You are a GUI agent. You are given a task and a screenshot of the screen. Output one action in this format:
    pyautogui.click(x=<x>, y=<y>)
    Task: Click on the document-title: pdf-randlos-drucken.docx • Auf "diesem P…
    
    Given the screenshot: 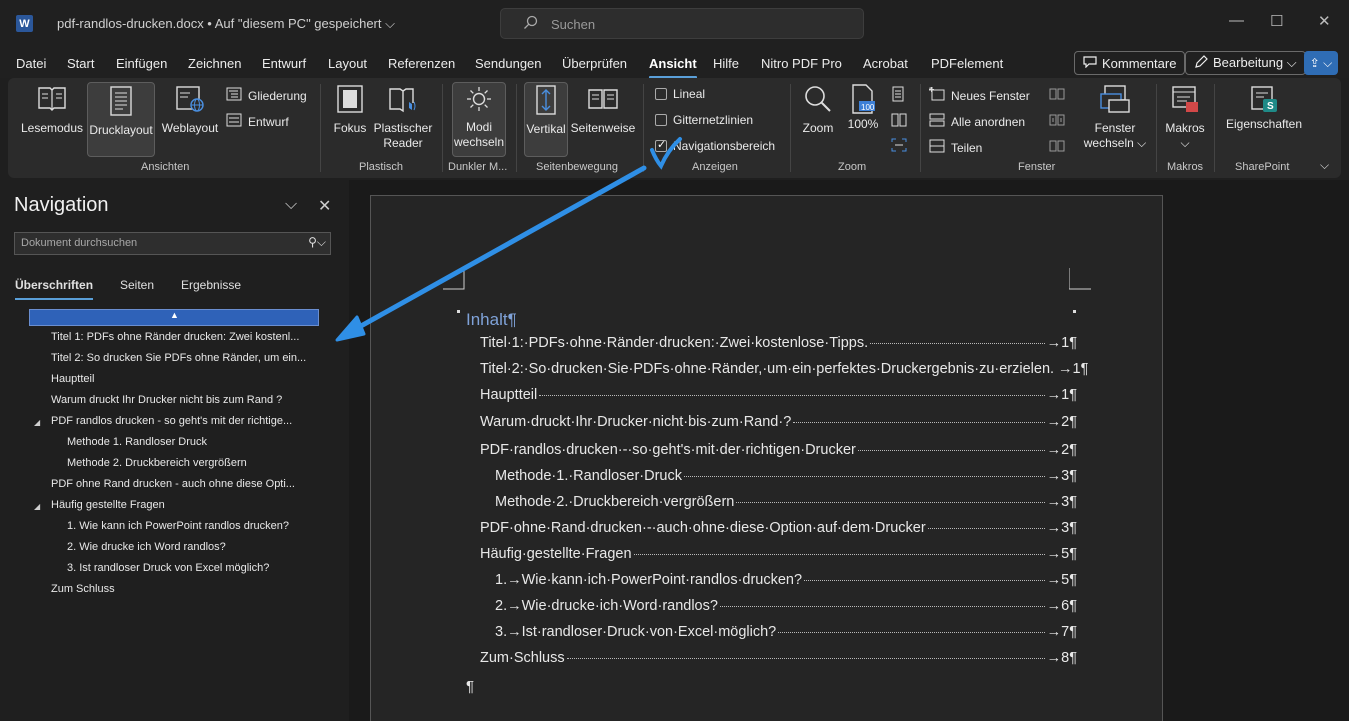 What is the action you would take?
    pyautogui.click(x=226, y=24)
    